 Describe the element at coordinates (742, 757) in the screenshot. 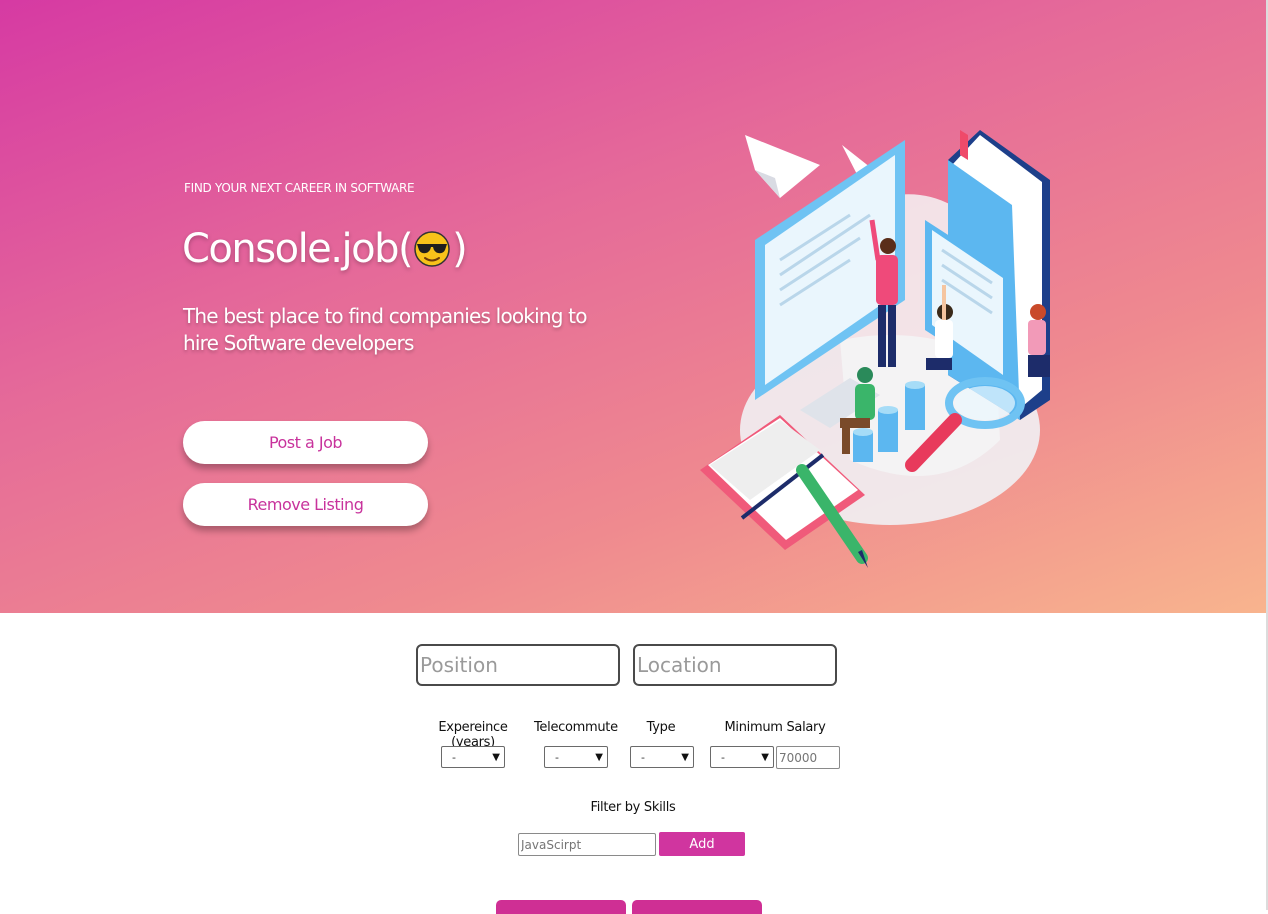

I see `salary-select: - ▼` at that location.